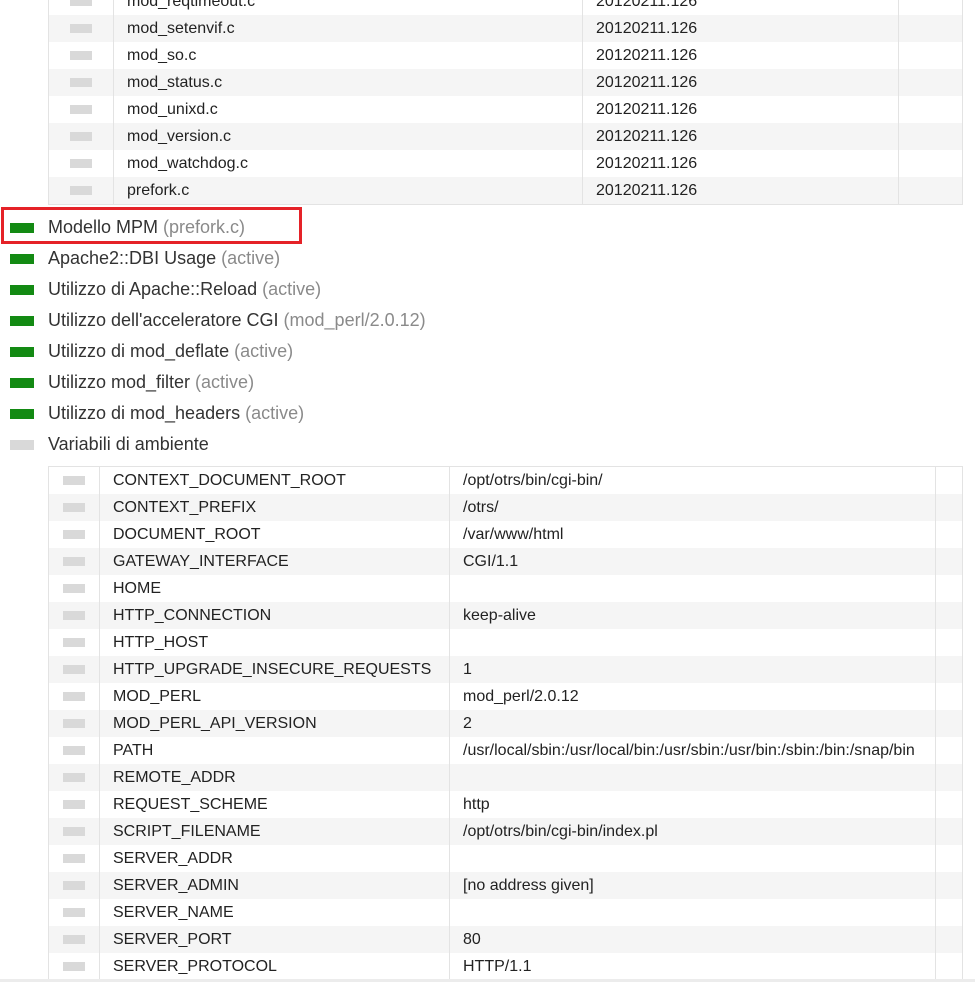 The image size is (975, 982). Describe the element at coordinates (693, 669) in the screenshot. I see `env-value: 1` at that location.